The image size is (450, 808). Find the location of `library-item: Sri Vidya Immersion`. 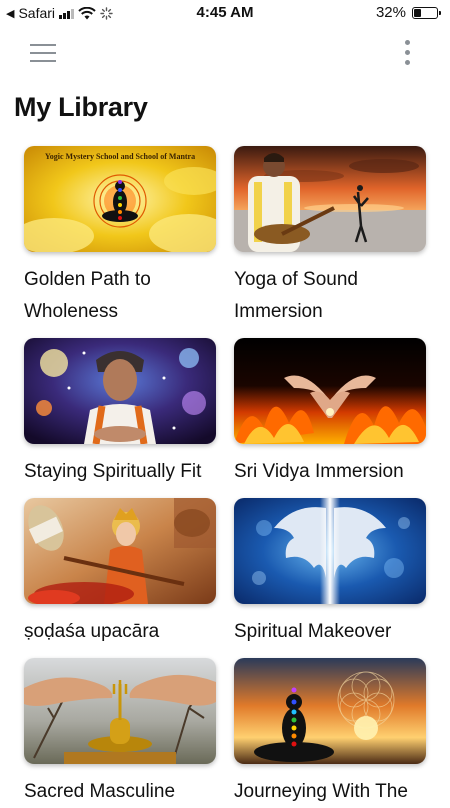

library-item: Sri Vidya Immersion is located at coordinates (330, 413).